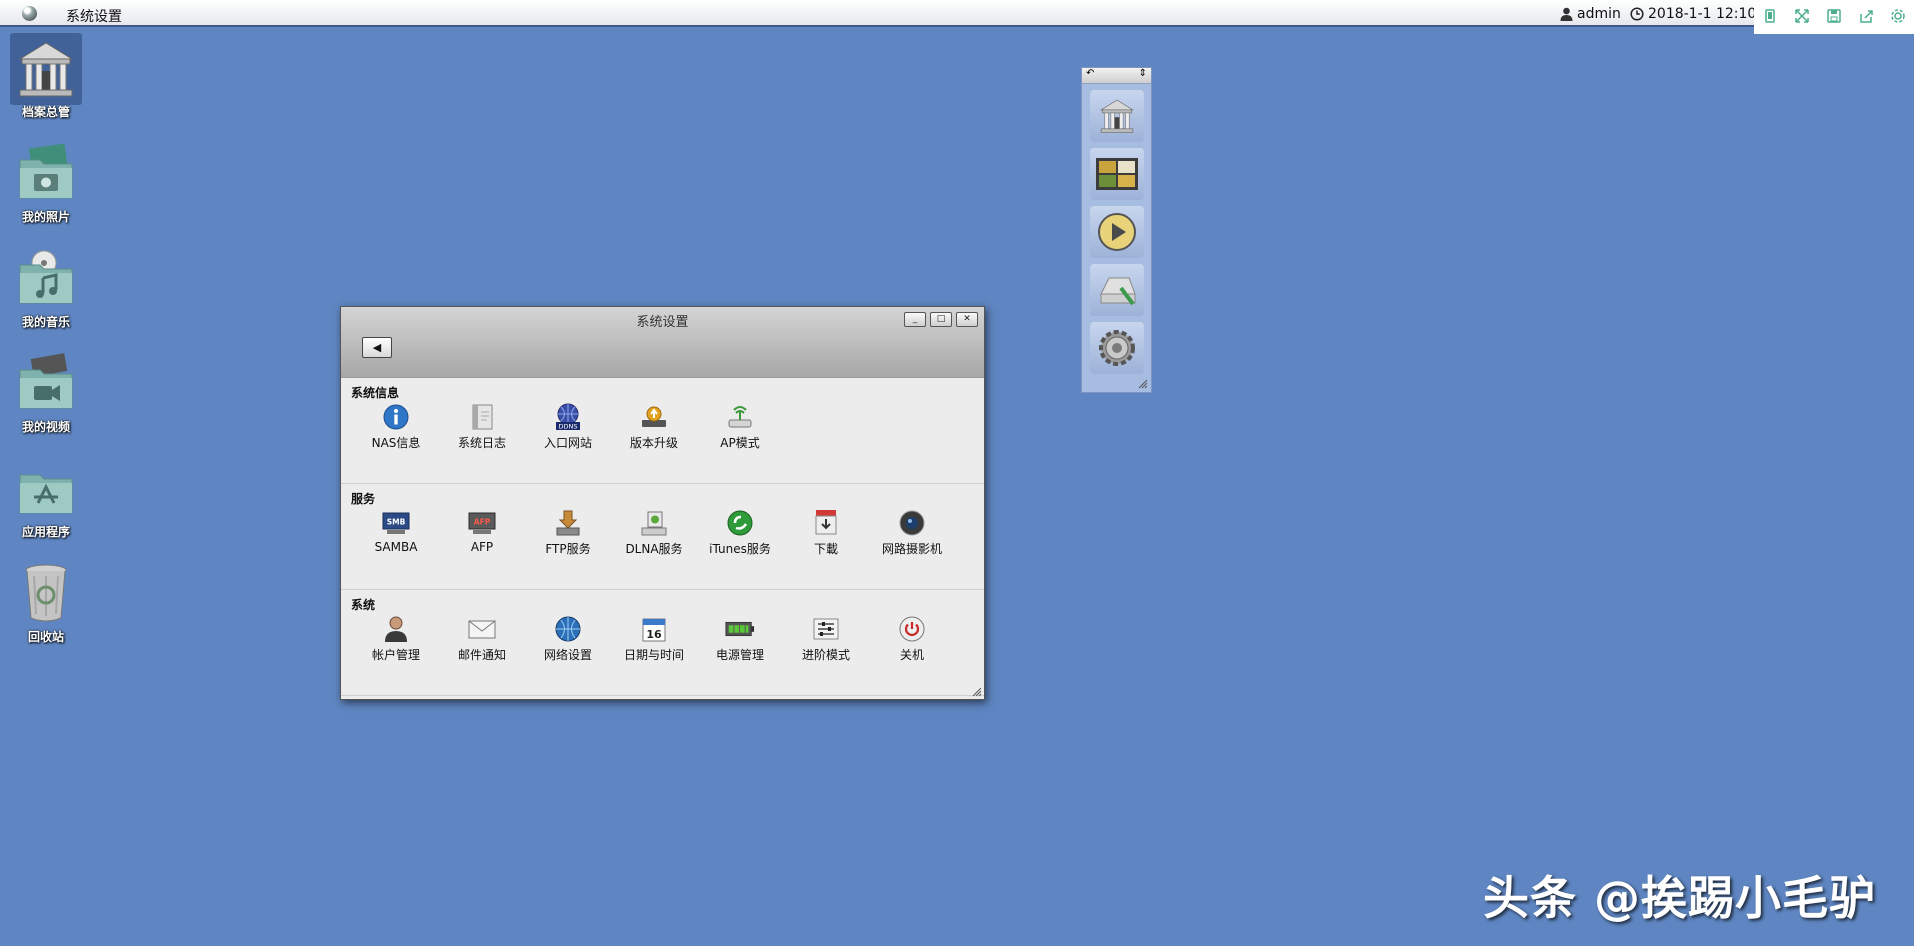 This screenshot has height=946, width=1914. I want to click on setting-advanced-mode: 进阶模式, so click(826, 637).